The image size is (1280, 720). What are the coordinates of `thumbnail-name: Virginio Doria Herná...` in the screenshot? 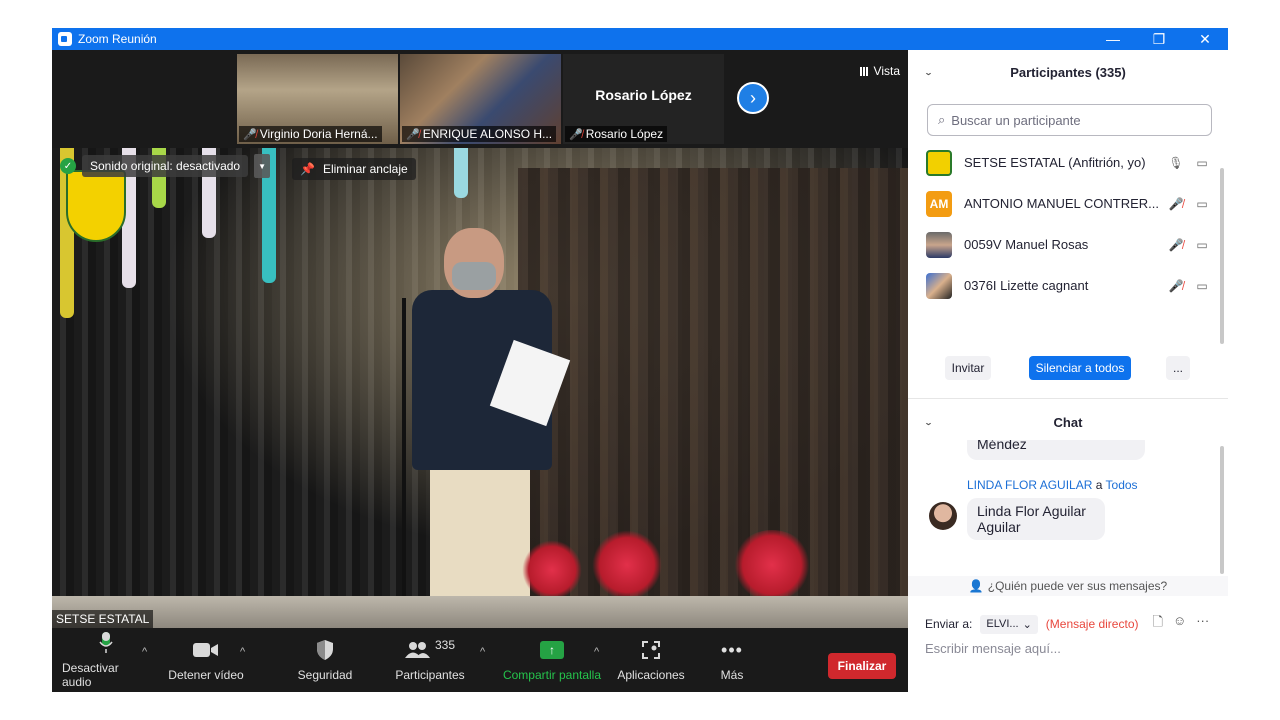 It's located at (318, 134).